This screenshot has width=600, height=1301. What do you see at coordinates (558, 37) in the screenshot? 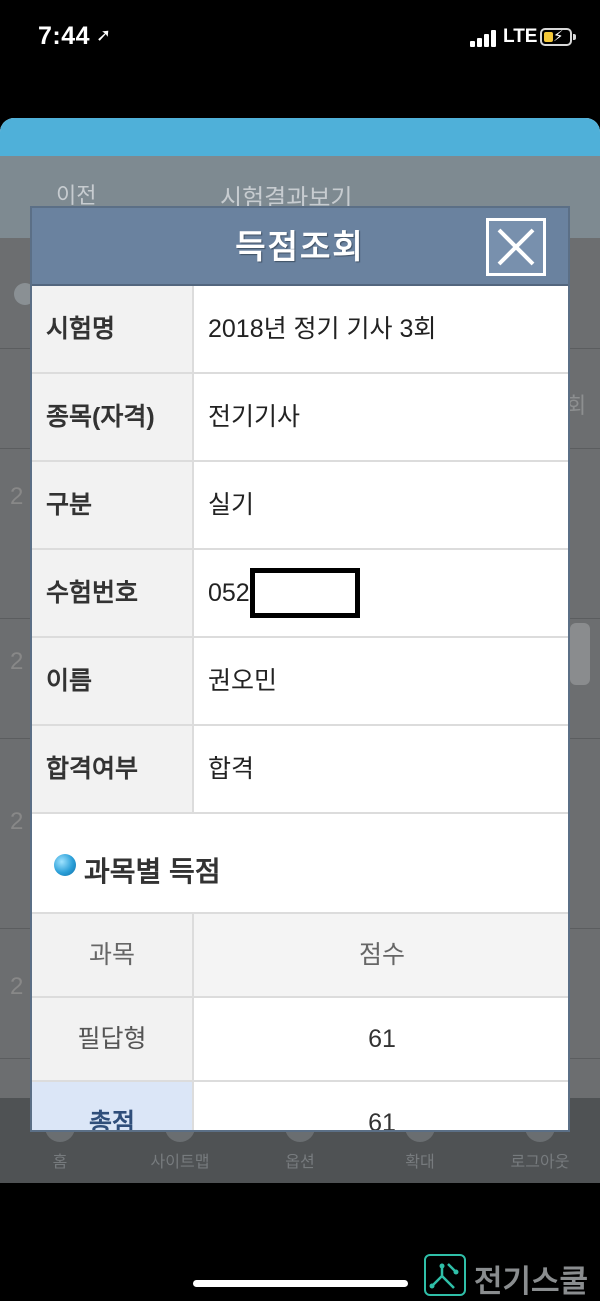
I see `battery-charging-icon: ⚡` at bounding box center [558, 37].